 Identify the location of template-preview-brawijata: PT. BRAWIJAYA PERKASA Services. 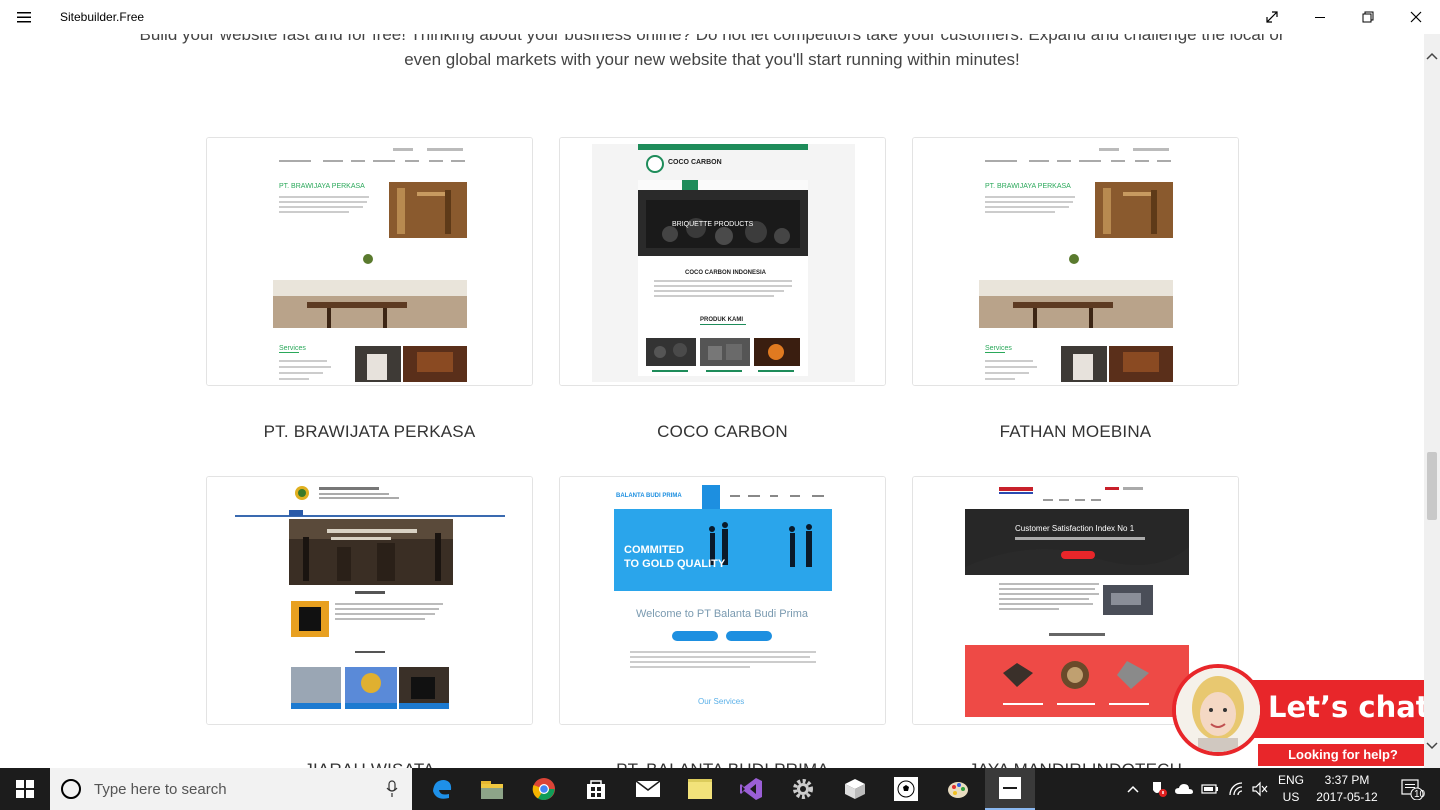
(369, 261).